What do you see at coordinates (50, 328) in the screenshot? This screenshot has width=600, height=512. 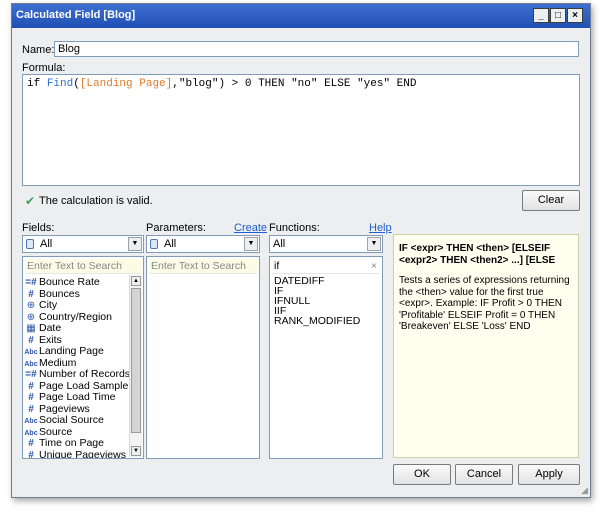 I see `field-item-label: Date` at bounding box center [50, 328].